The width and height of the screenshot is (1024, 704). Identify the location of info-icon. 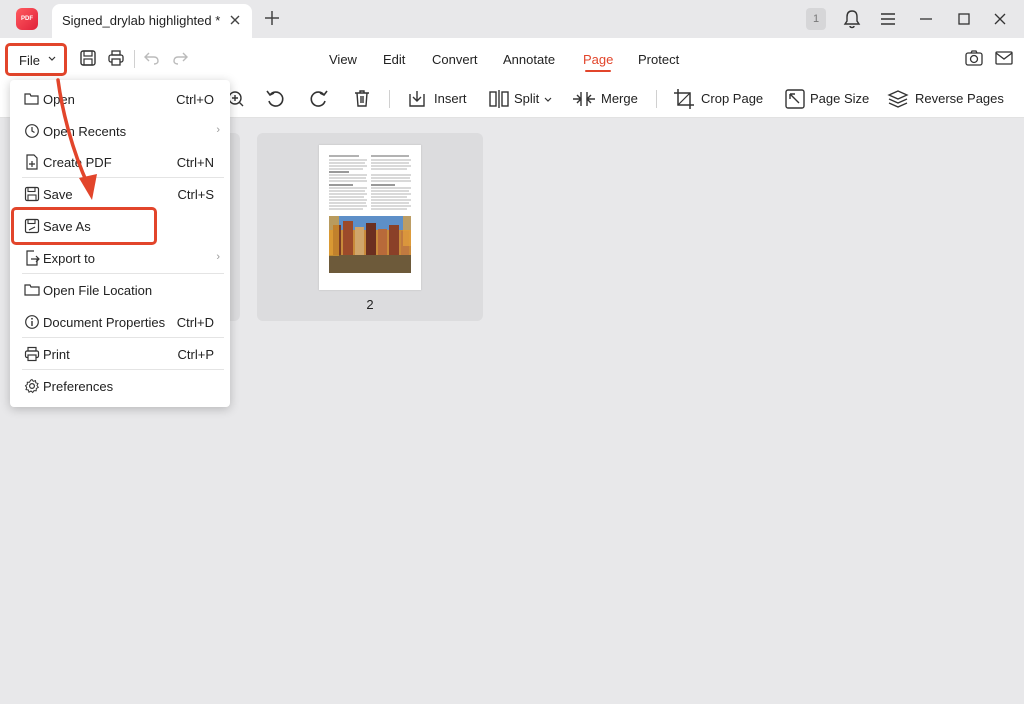
(32, 322).